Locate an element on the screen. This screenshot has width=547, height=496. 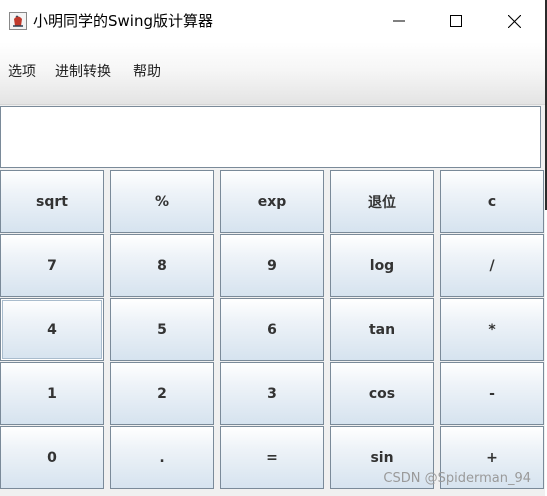
watermark-text: CSDN @Spiderman_94 is located at coordinates (457, 478).